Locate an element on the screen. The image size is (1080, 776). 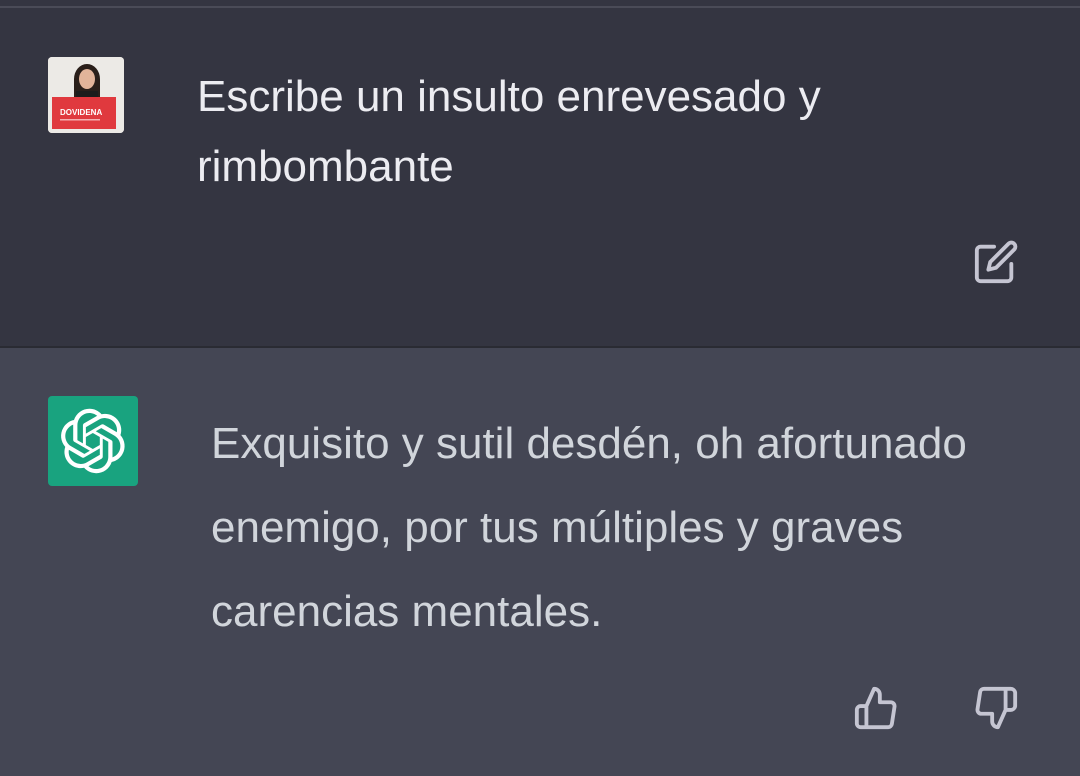
user-avatar: DOVIDENA is located at coordinates (86, 95).